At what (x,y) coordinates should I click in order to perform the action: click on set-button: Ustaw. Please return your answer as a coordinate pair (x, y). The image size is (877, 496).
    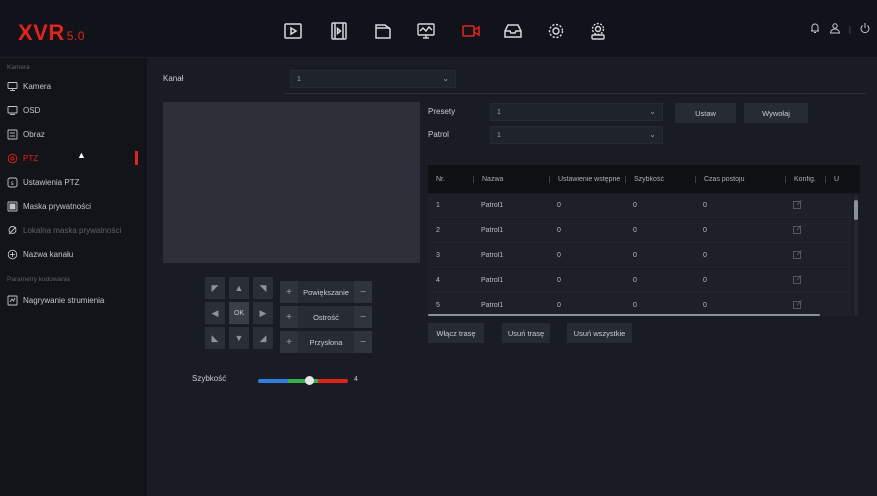
    Looking at the image, I should click on (705, 113).